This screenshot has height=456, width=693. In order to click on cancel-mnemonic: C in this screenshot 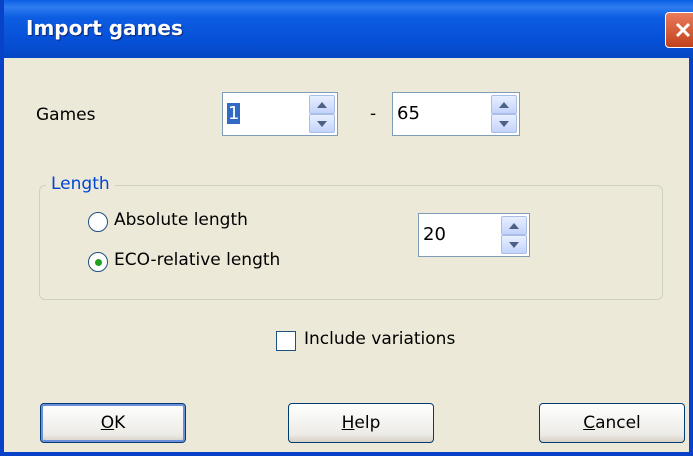, I will do `click(589, 423)`.